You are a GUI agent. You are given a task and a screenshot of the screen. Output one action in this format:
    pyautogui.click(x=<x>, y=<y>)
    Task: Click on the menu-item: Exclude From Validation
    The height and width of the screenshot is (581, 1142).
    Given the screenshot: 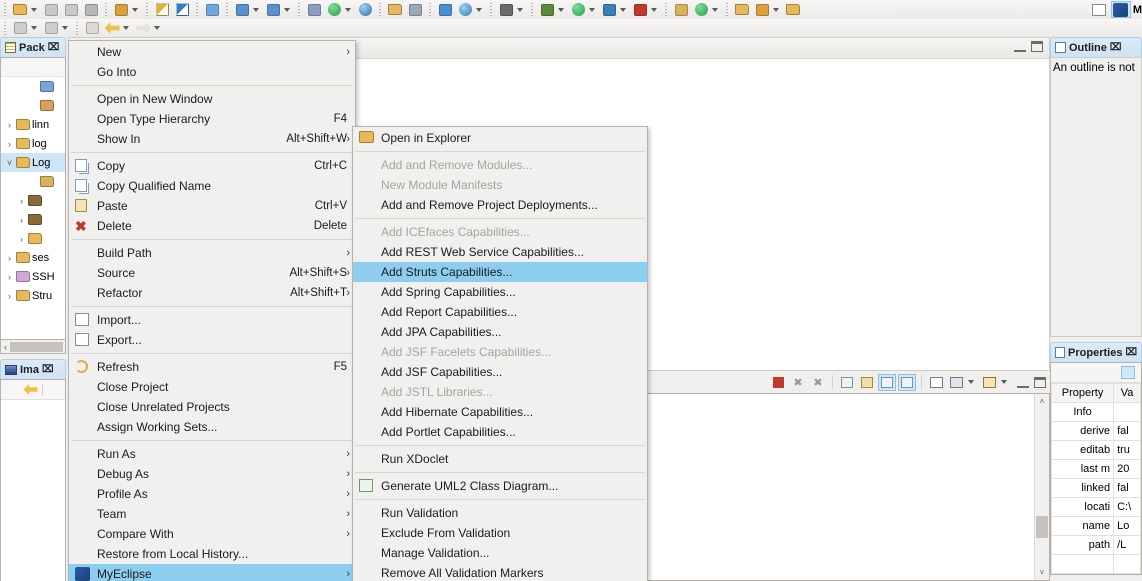 What is the action you would take?
    pyautogui.click(x=500, y=533)
    